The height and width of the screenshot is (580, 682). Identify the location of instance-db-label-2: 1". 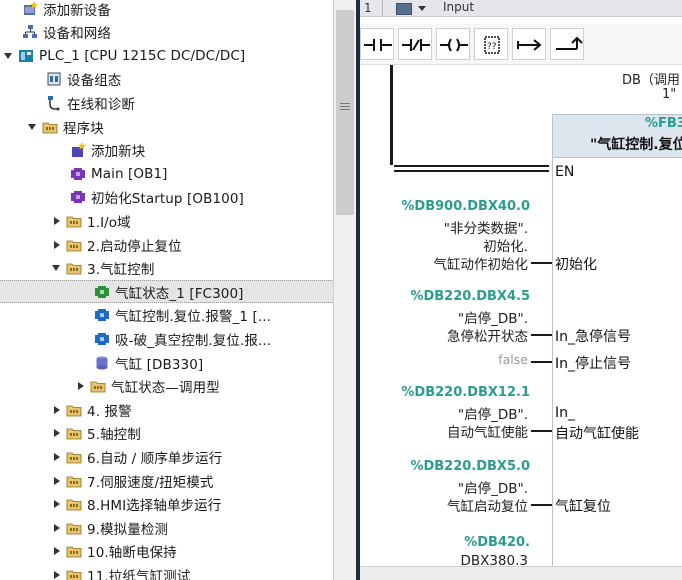
(669, 94).